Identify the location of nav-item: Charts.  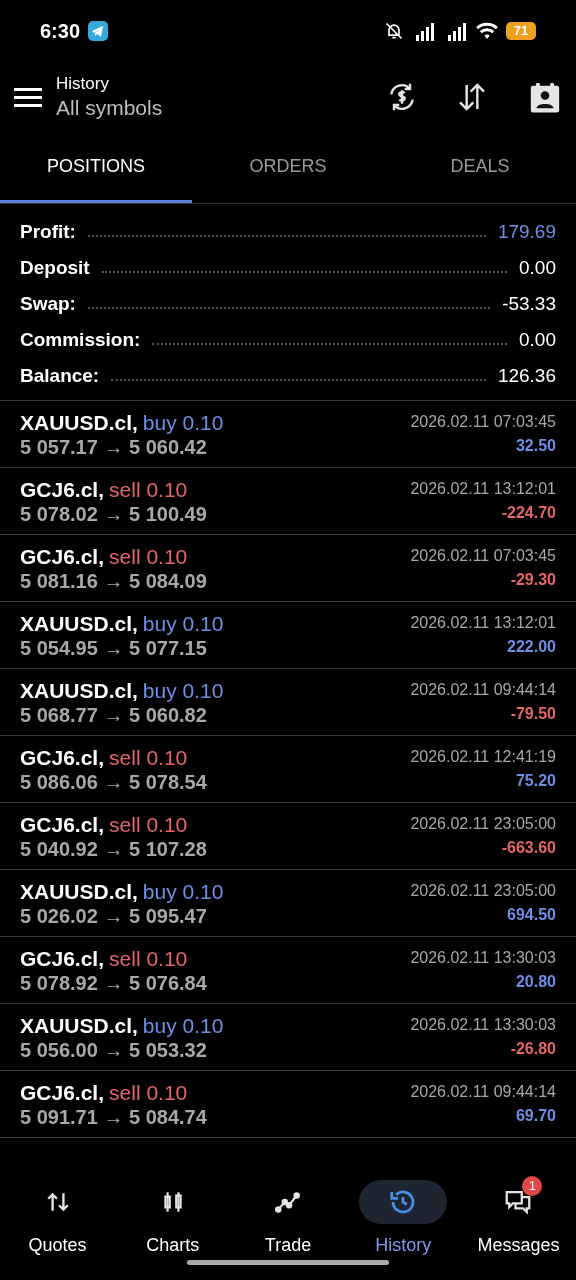
(173, 1219).